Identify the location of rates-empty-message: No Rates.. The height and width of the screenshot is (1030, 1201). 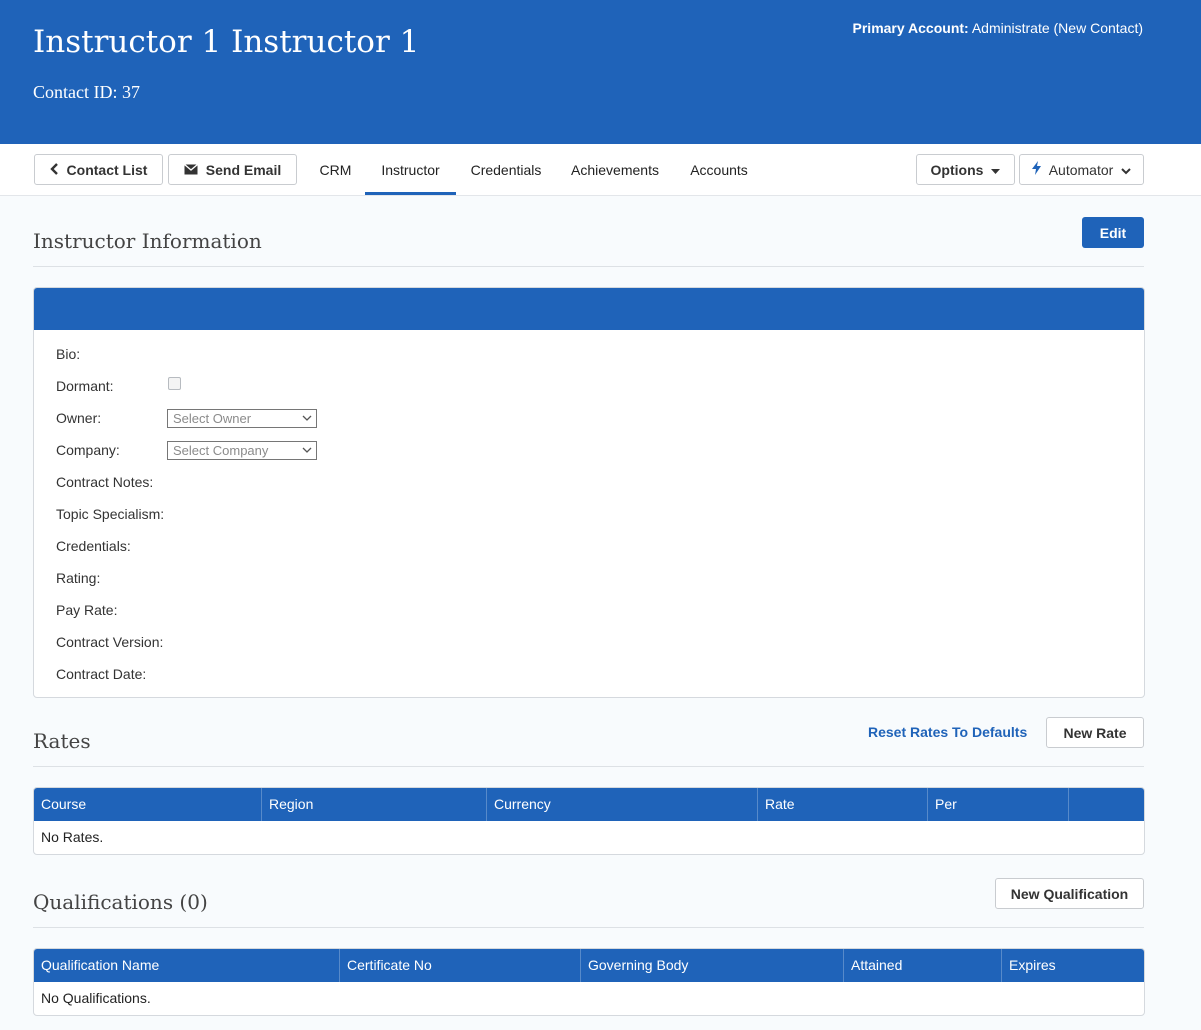
(72, 837).